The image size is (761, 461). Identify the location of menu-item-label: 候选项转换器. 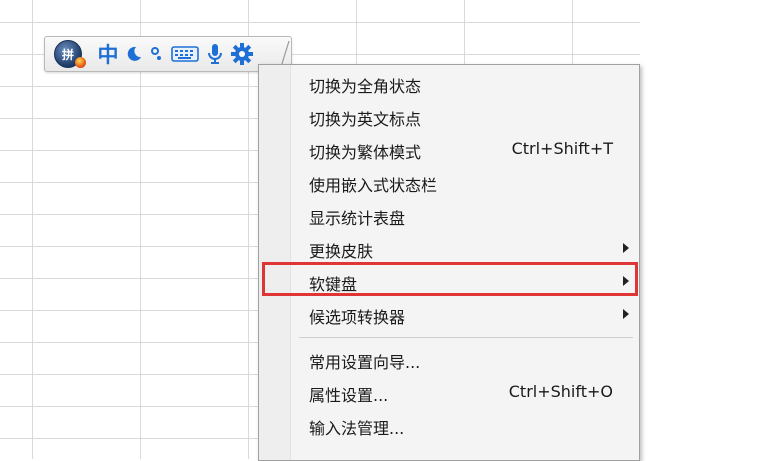
(357, 317).